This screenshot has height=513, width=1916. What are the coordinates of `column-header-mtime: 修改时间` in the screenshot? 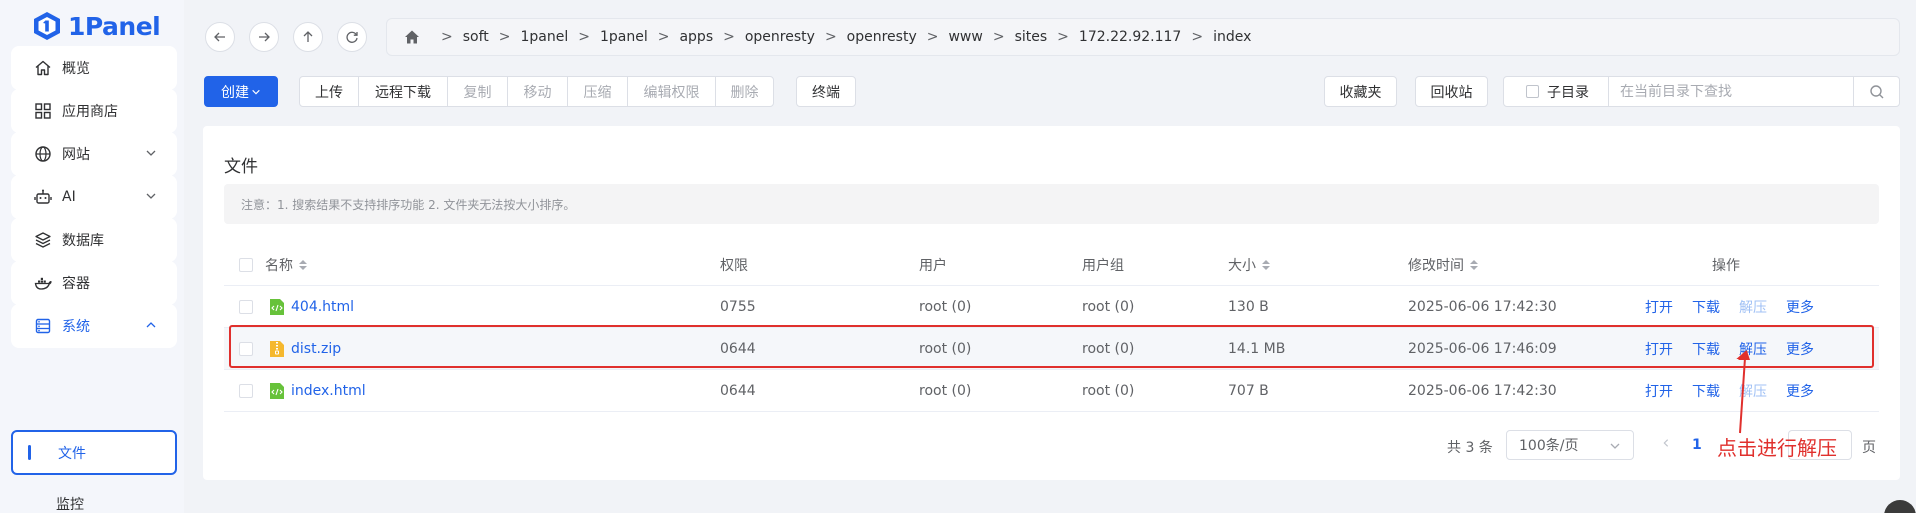 It's located at (1443, 264).